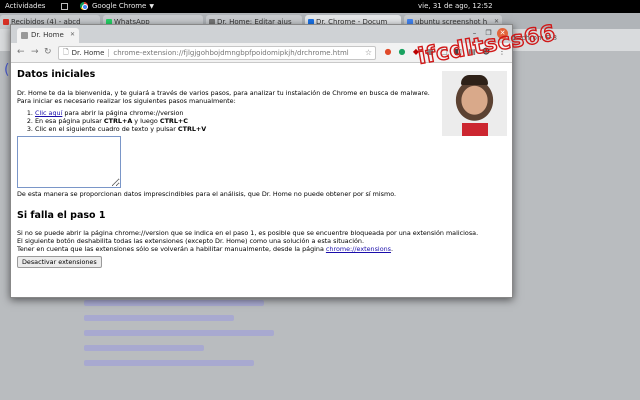 The image size is (640, 400). I want to click on click-here-link: Clic aquí, so click(48, 113).